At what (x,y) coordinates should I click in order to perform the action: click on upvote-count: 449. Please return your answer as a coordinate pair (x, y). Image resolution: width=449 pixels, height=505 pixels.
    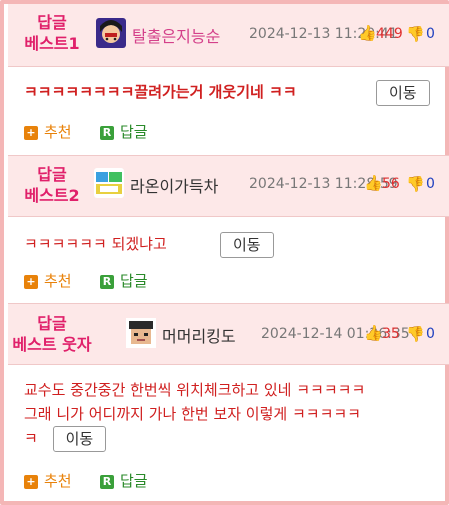
    Looking at the image, I should click on (389, 34).